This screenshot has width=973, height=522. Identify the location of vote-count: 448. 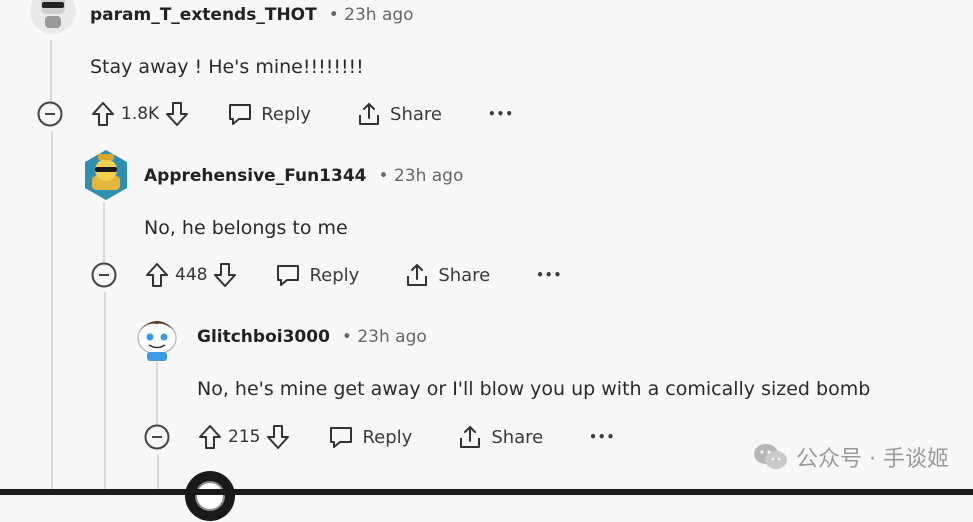
(191, 275).